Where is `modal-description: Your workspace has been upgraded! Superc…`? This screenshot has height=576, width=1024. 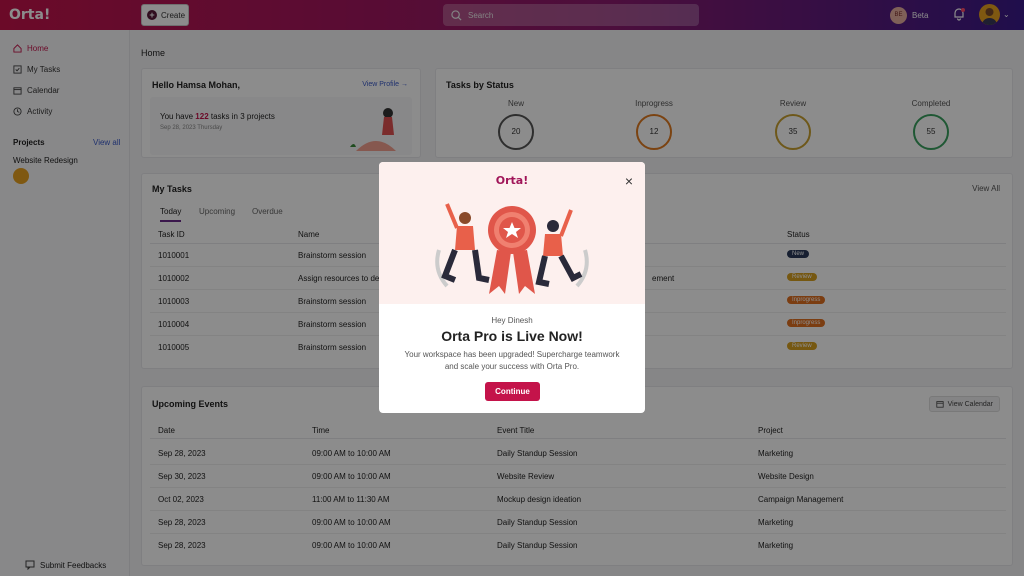 modal-description: Your workspace has been upgraded! Superc… is located at coordinates (512, 360).